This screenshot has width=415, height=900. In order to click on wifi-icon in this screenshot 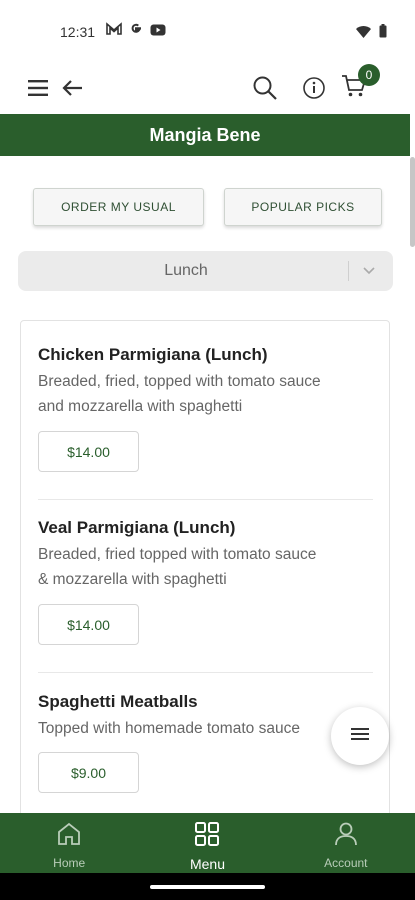, I will do `click(363, 34)`.